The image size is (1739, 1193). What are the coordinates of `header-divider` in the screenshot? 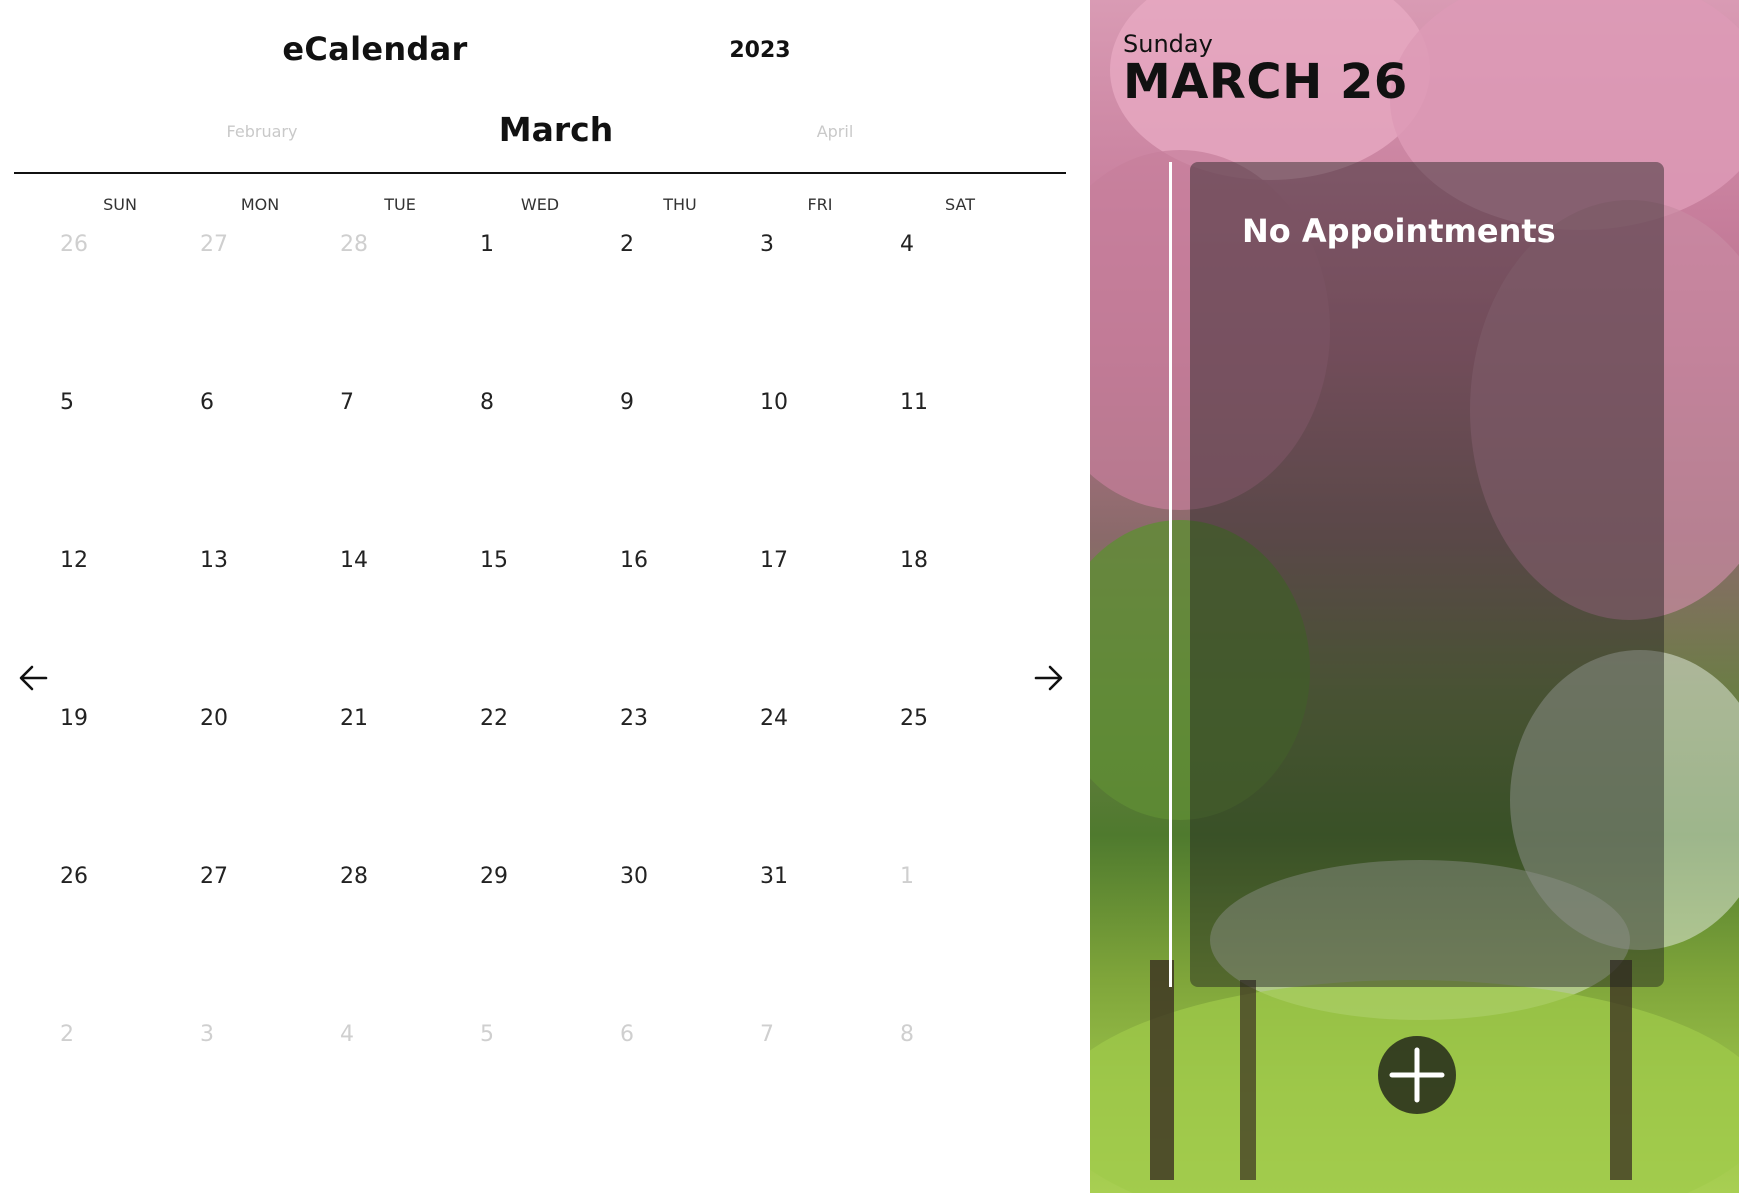 It's located at (540, 173).